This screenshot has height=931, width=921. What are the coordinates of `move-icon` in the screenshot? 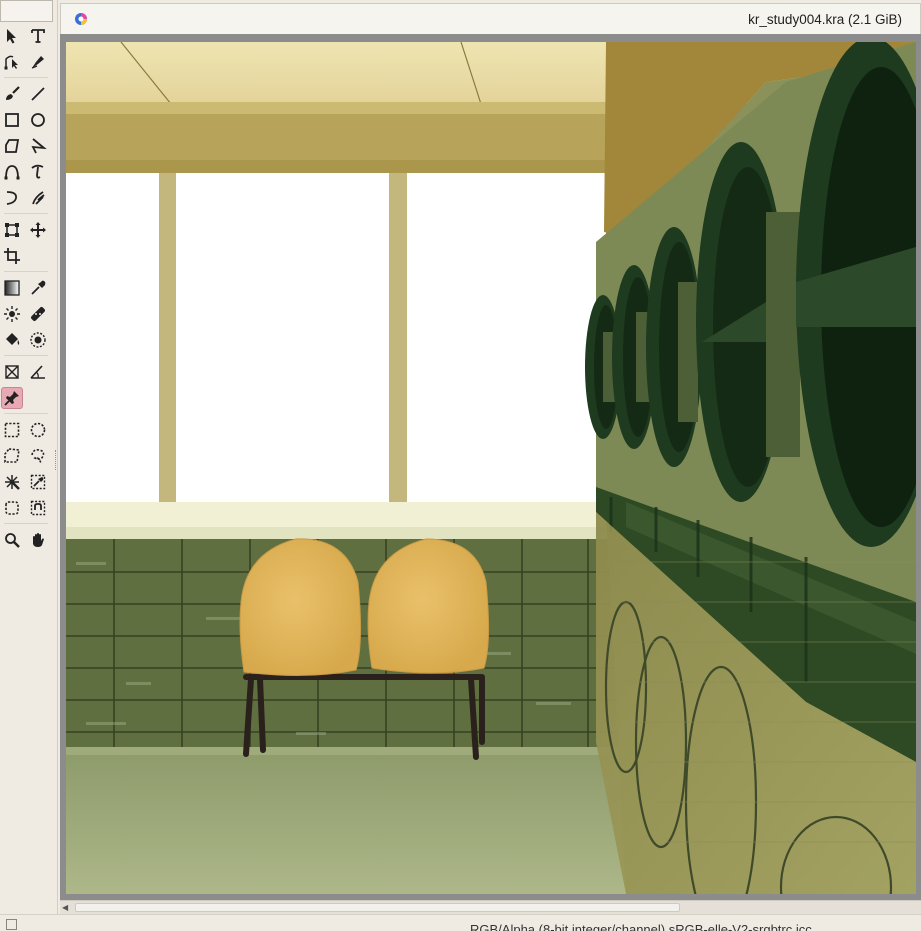 It's located at (38, 230).